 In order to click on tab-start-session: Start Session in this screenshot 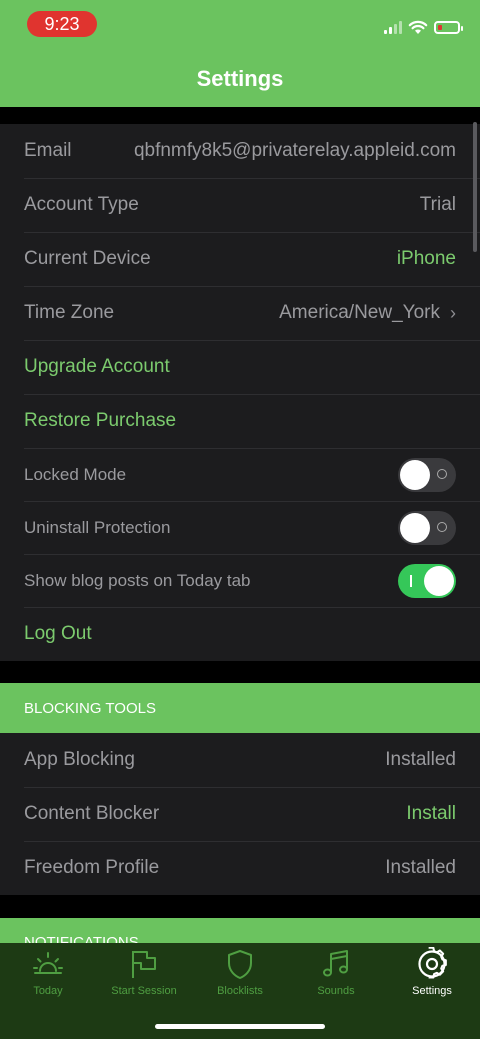, I will do `click(144, 972)`.